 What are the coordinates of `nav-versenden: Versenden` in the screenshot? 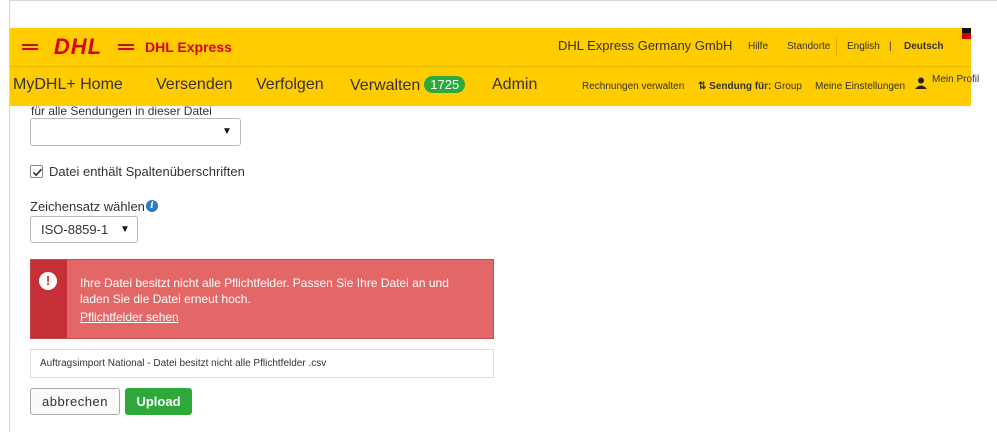 It's located at (194, 85).